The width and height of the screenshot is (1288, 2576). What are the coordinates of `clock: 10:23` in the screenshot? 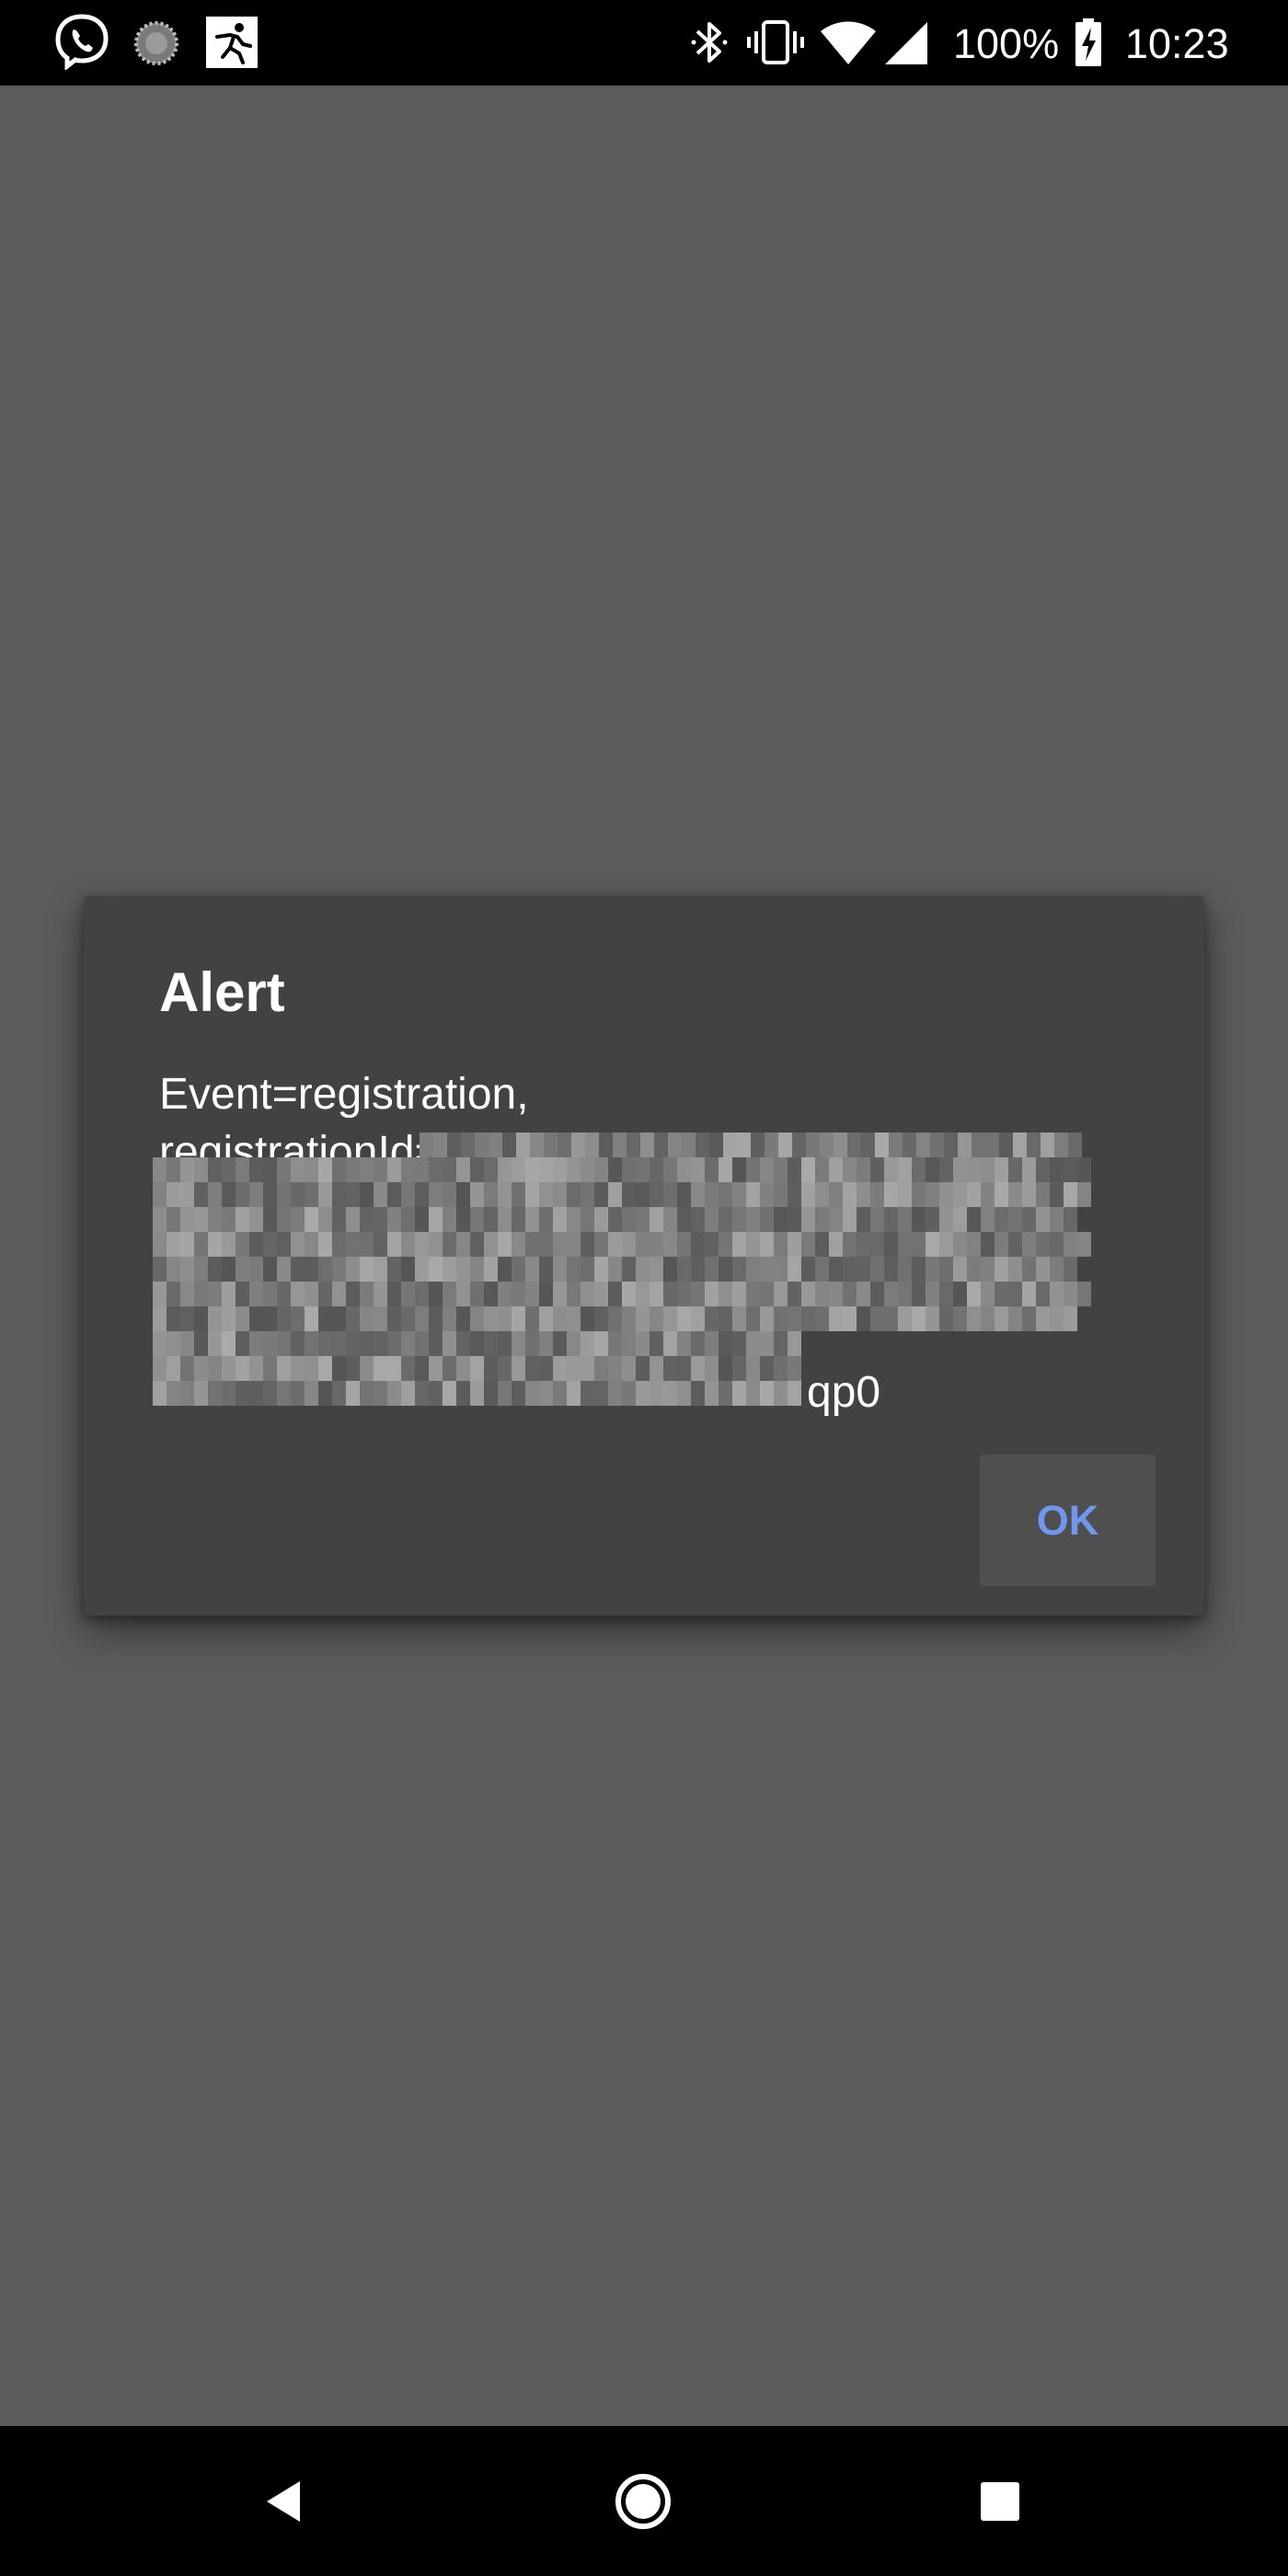 It's located at (1177, 43).